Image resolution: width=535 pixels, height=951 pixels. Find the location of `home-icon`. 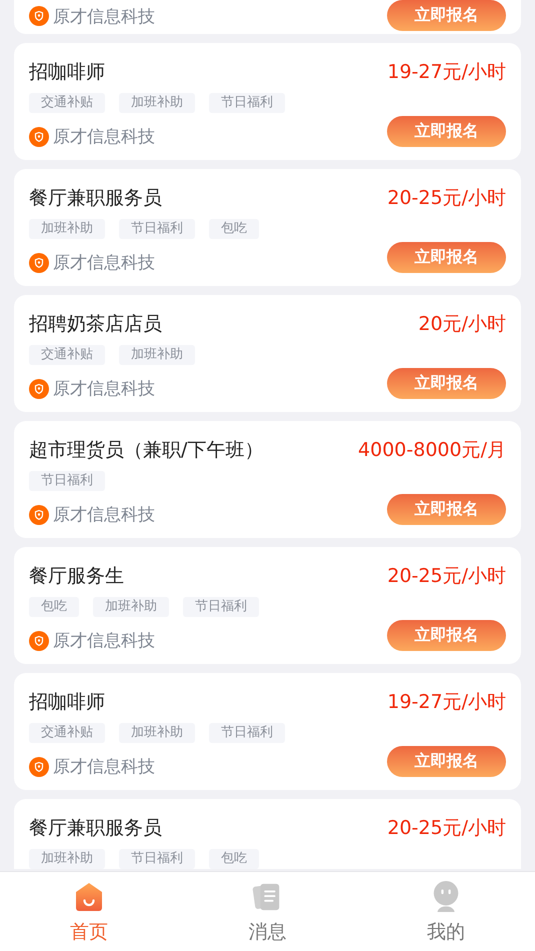

home-icon is located at coordinates (89, 897).